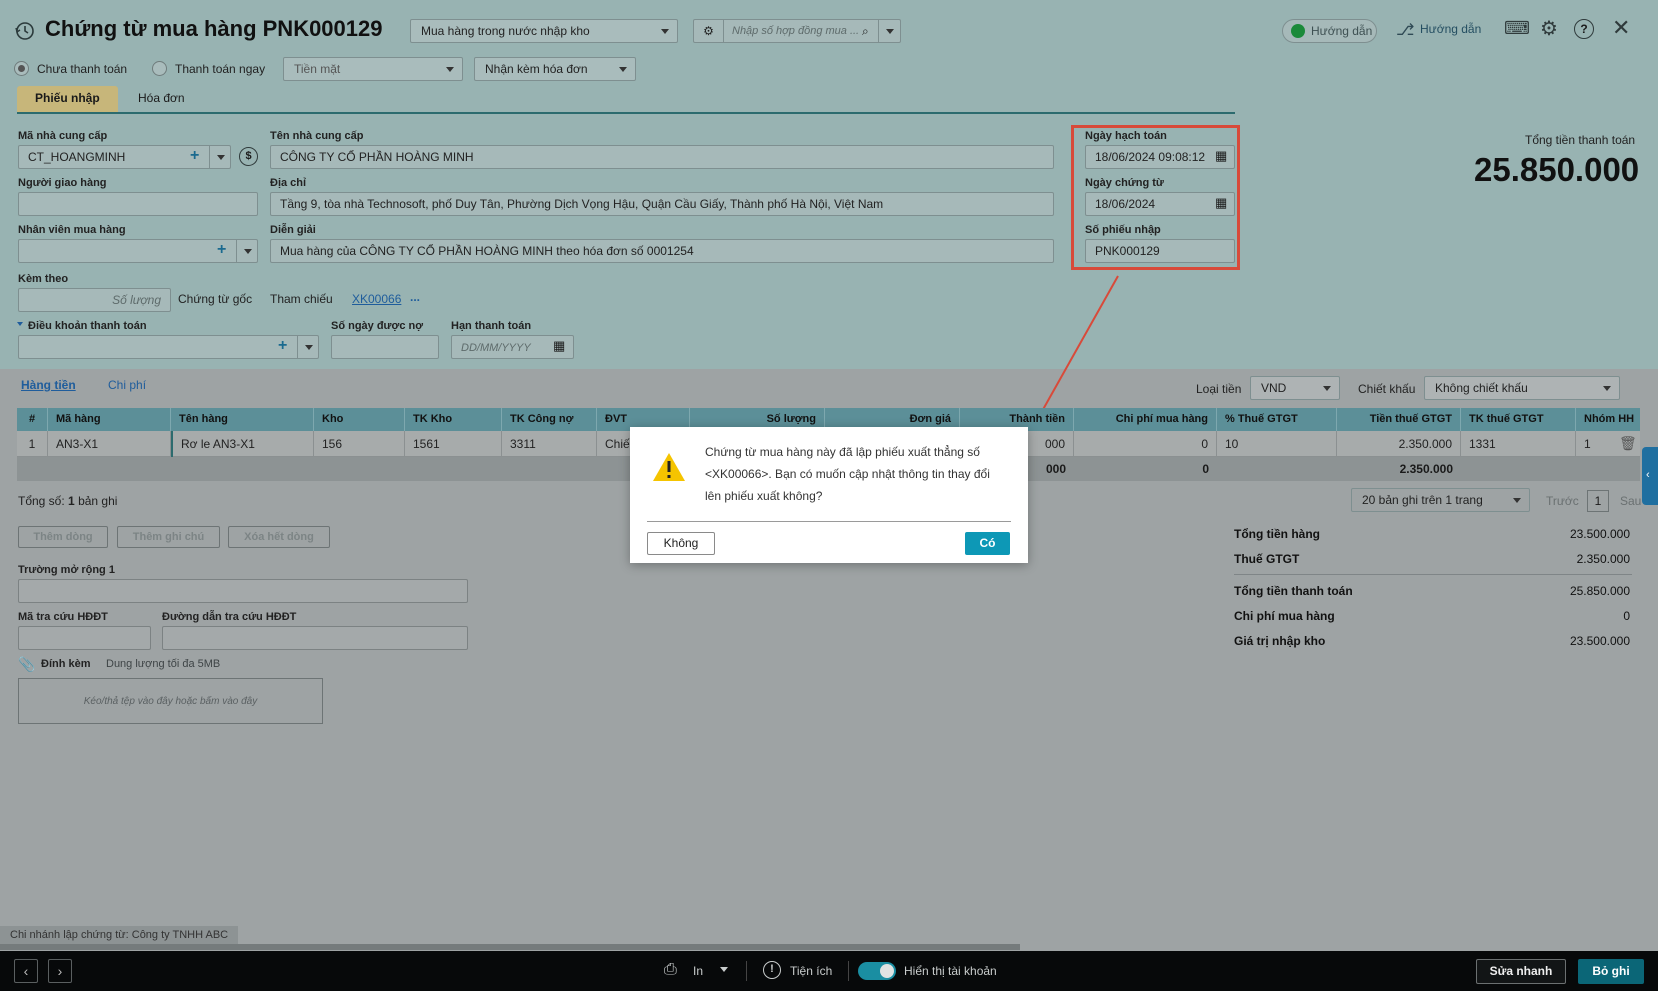  What do you see at coordinates (865, 31) in the screenshot?
I see `search-icon: ⌕` at bounding box center [865, 31].